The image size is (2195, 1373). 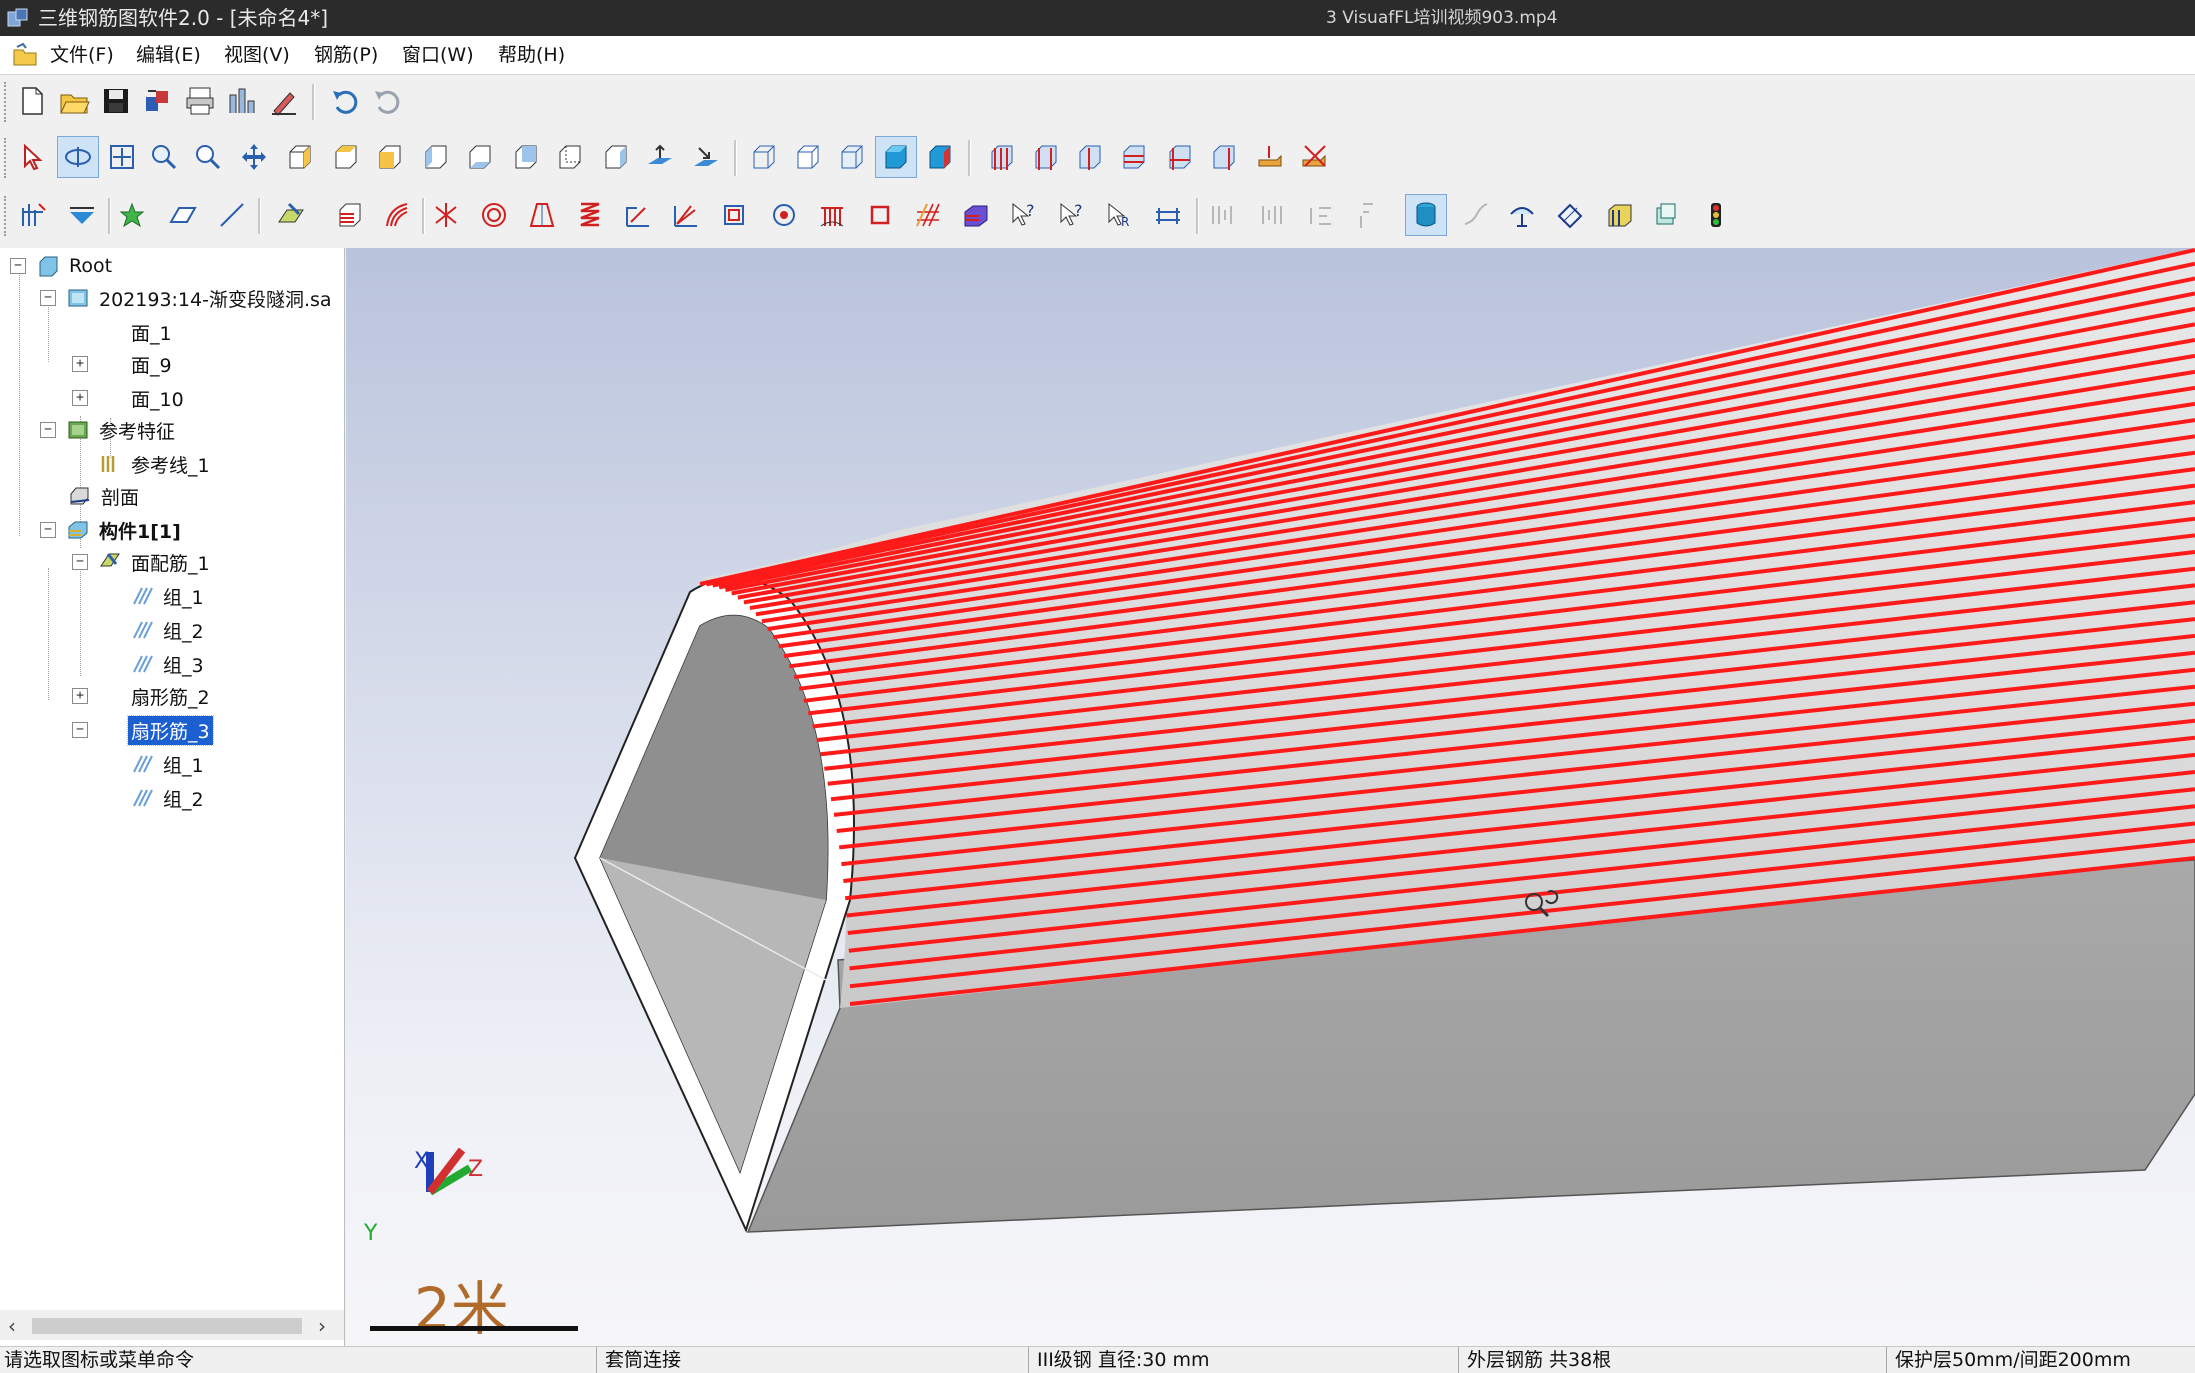 What do you see at coordinates (446, 215) in the screenshot?
I see `radial-rebar-button` at bounding box center [446, 215].